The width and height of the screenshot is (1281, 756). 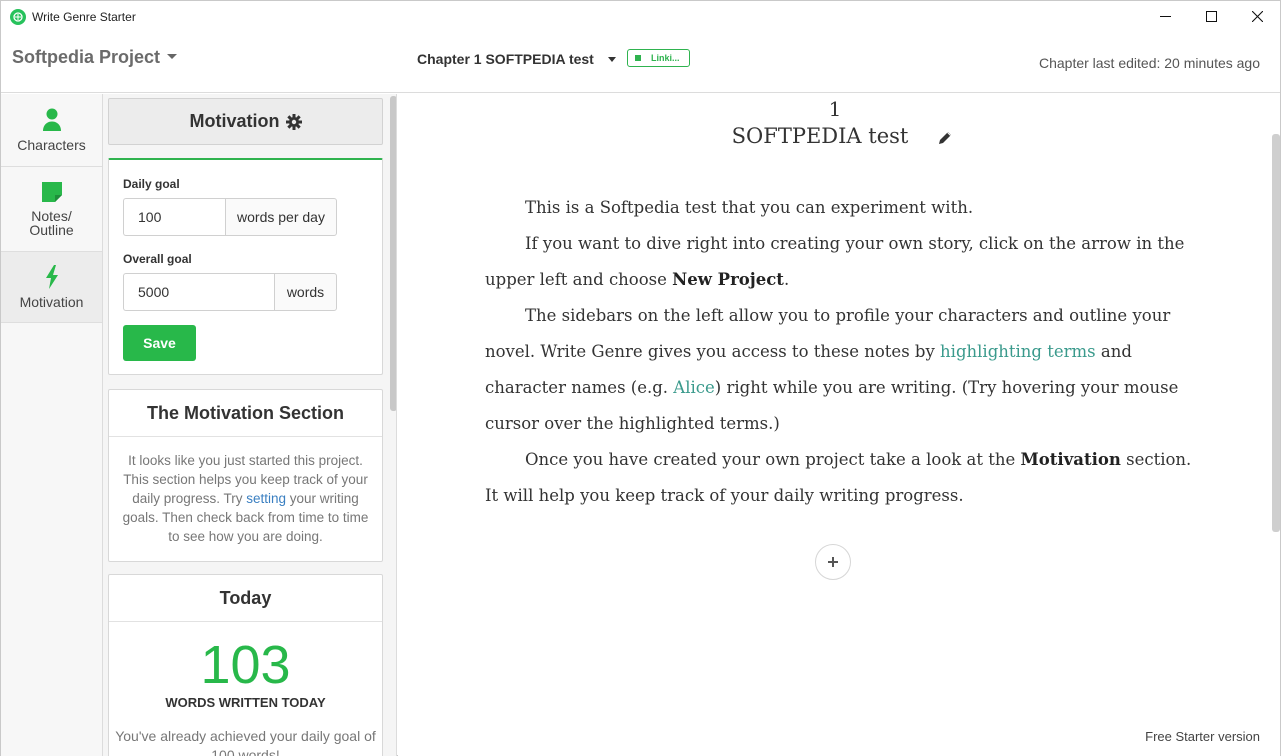 I want to click on last-edited-status: Chapter last edited: 20 minutes ago, so click(x=1149, y=63).